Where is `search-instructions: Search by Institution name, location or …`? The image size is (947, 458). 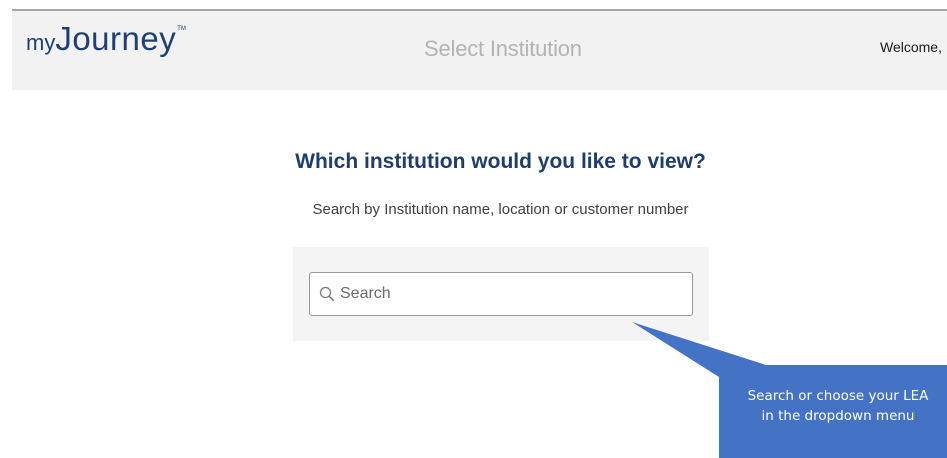
search-instructions: Search by Institution name, location or … is located at coordinates (500, 209).